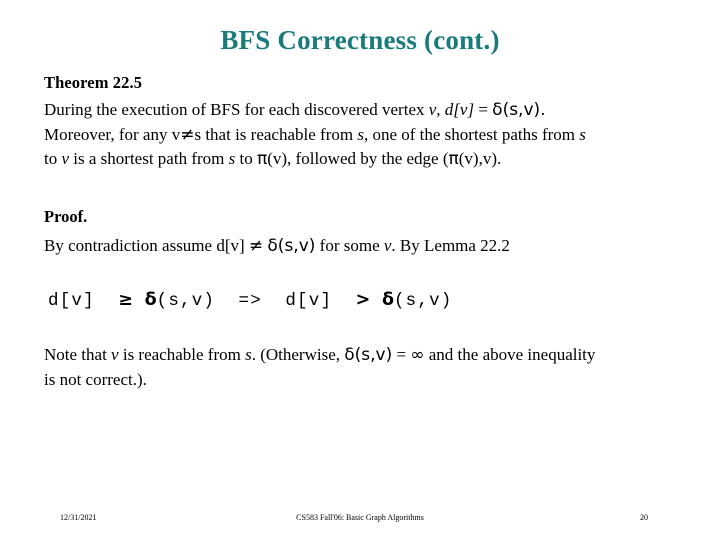  I want to click on footer-page-number: 20, so click(644, 517).